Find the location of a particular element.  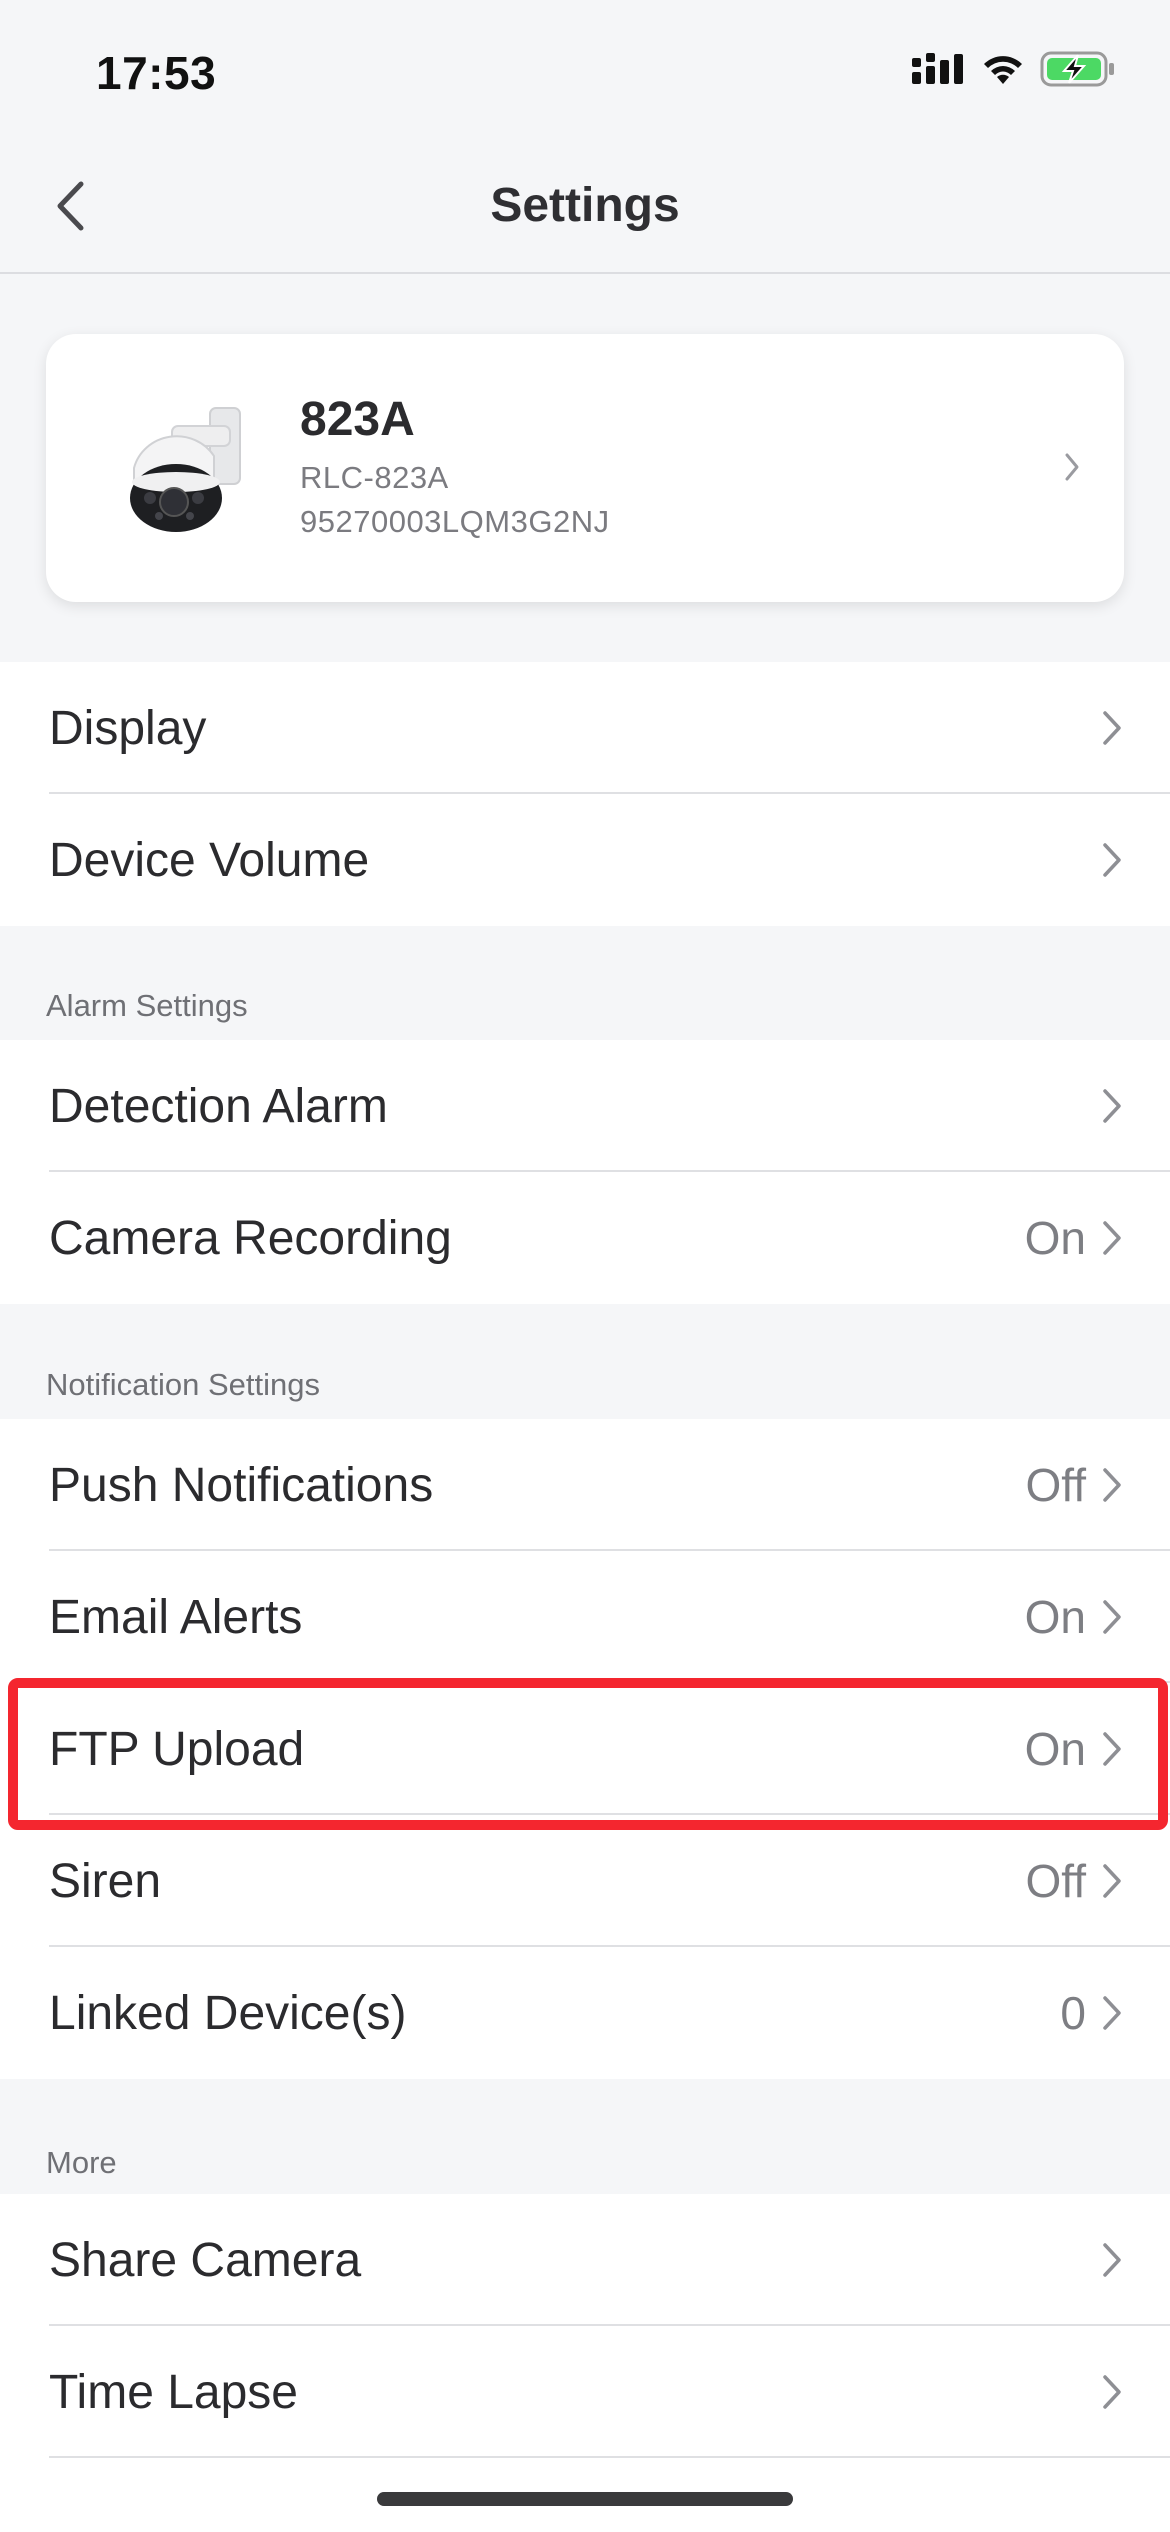

row-label: Advanced is located at coordinates (156, 2528).